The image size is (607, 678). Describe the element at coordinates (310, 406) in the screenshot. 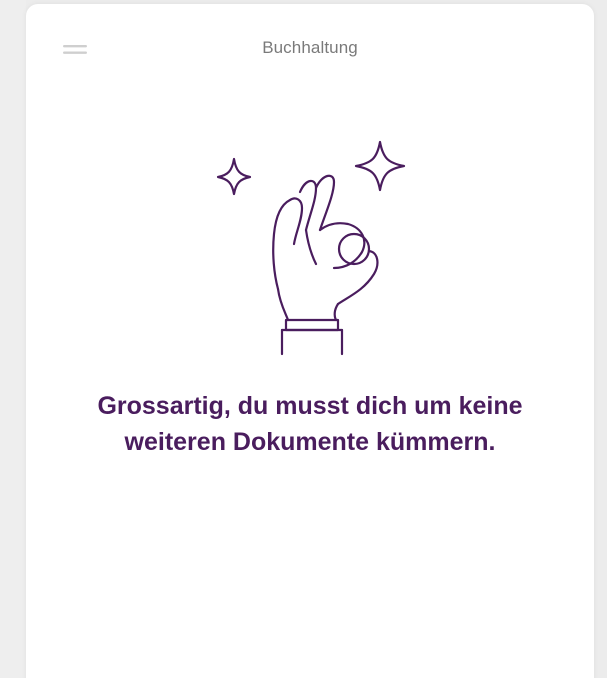

I see `empty-state-message-line-1: Grossartig, du musst dich um keine` at that location.